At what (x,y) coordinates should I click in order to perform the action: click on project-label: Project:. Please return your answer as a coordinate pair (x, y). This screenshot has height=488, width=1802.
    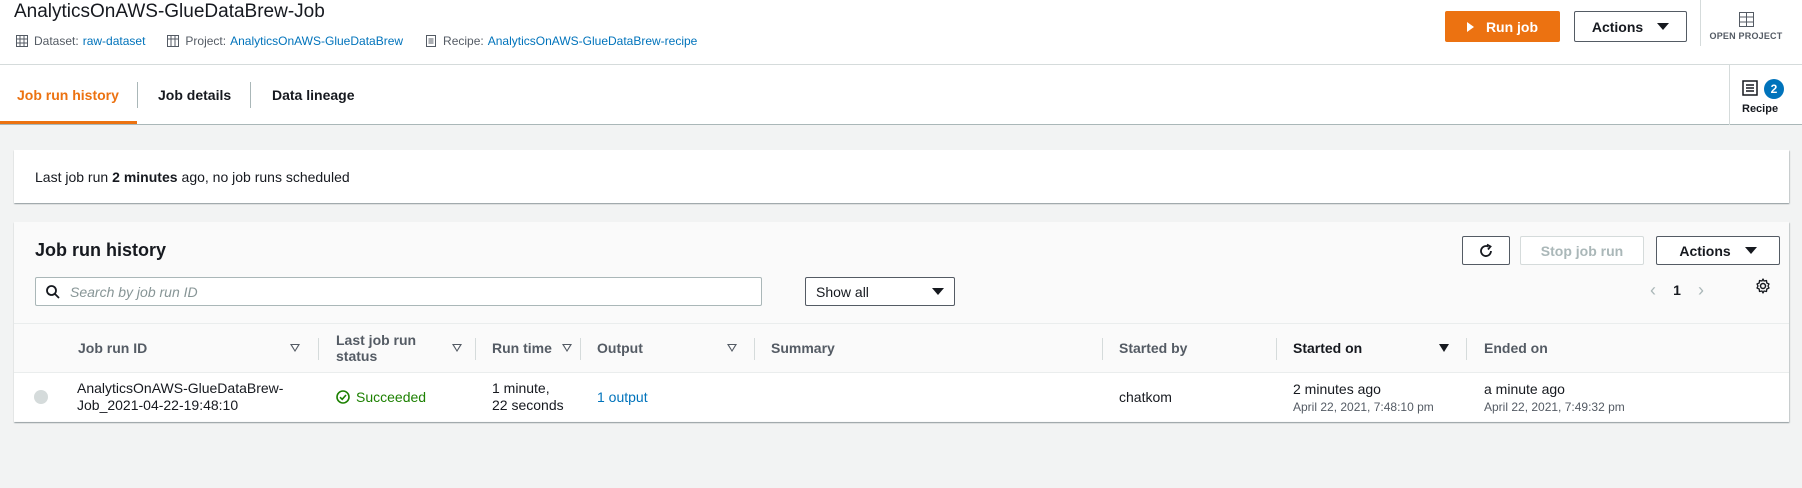
    Looking at the image, I should click on (206, 41).